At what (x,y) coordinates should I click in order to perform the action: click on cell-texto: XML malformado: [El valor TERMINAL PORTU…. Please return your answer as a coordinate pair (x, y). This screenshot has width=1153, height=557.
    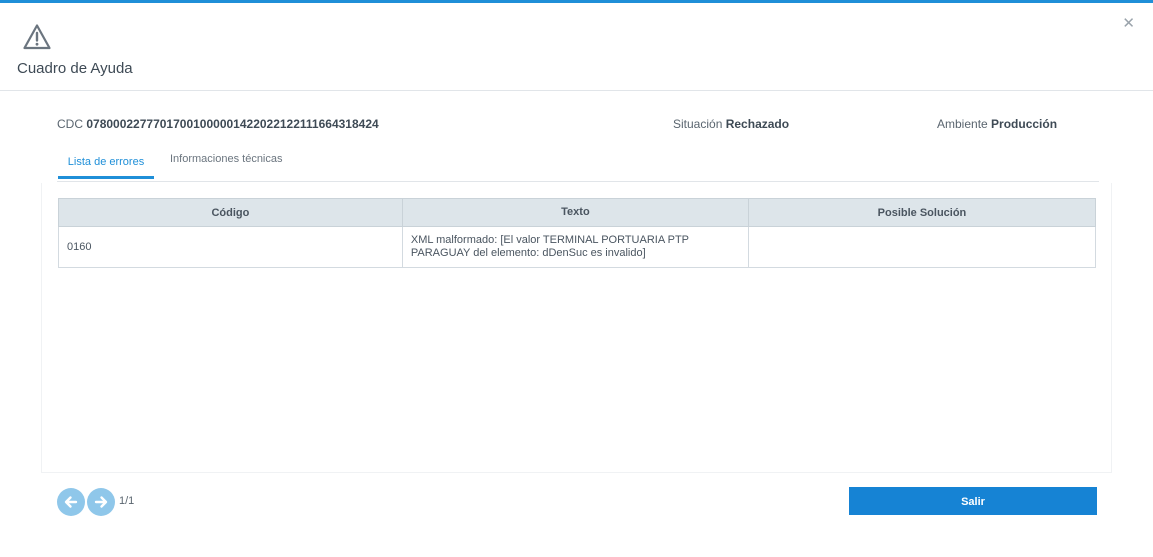
    Looking at the image, I should click on (575, 247).